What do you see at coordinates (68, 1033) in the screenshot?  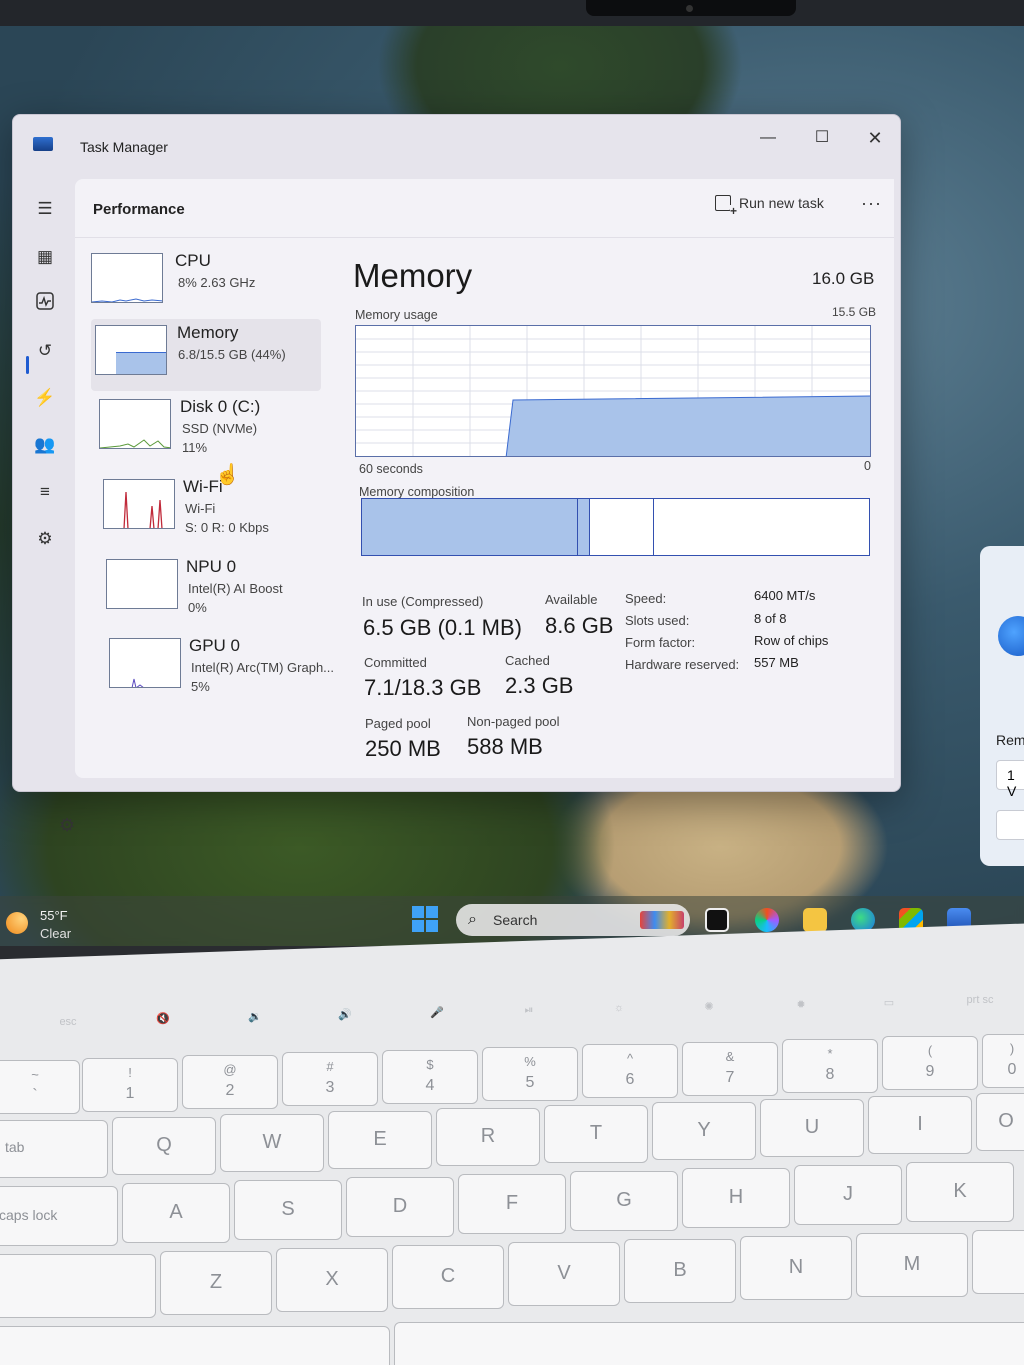 I see `esc-key: esc` at bounding box center [68, 1033].